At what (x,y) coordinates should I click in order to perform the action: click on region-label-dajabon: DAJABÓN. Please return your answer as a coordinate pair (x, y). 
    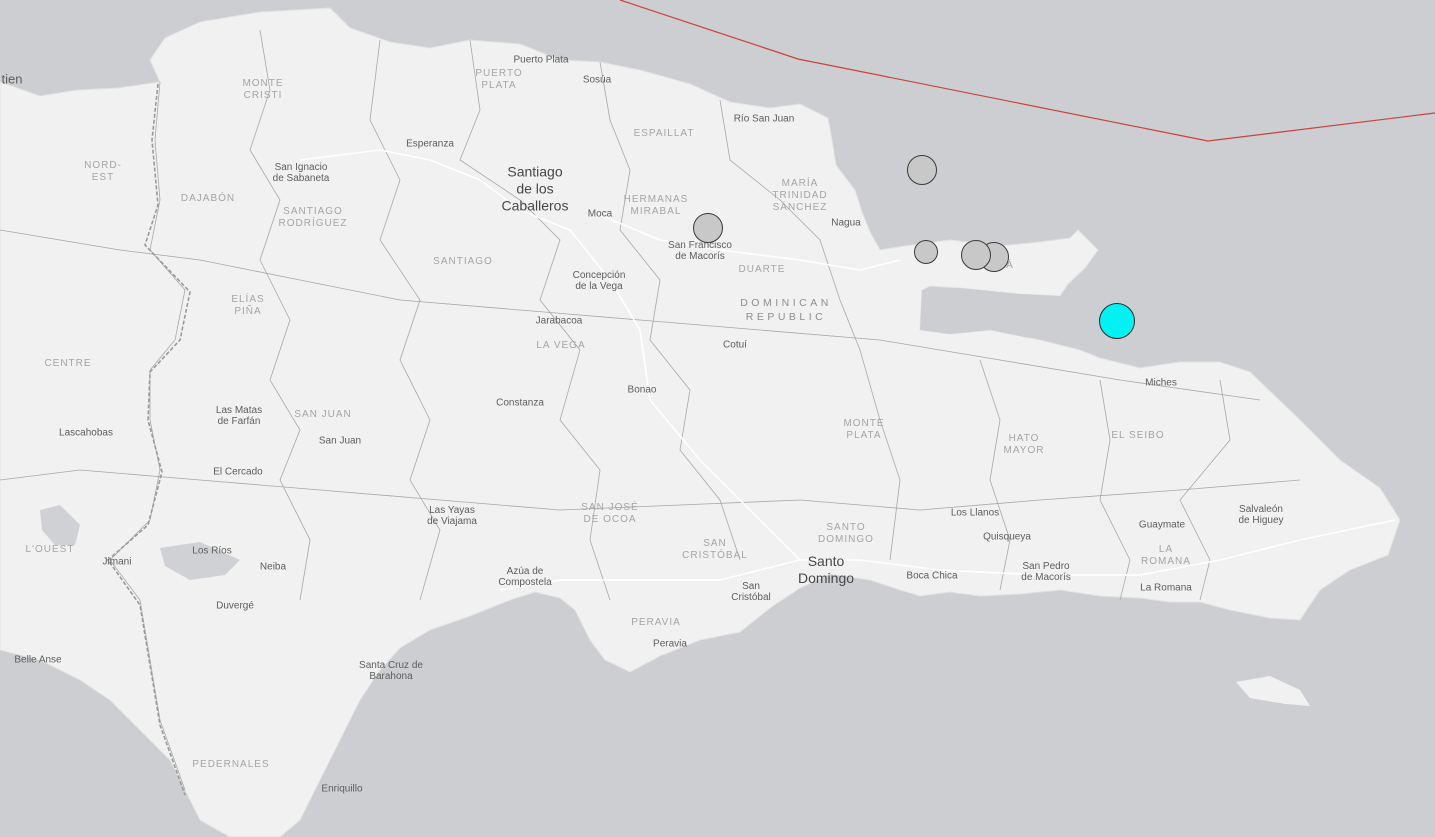
    Looking at the image, I should click on (208, 198).